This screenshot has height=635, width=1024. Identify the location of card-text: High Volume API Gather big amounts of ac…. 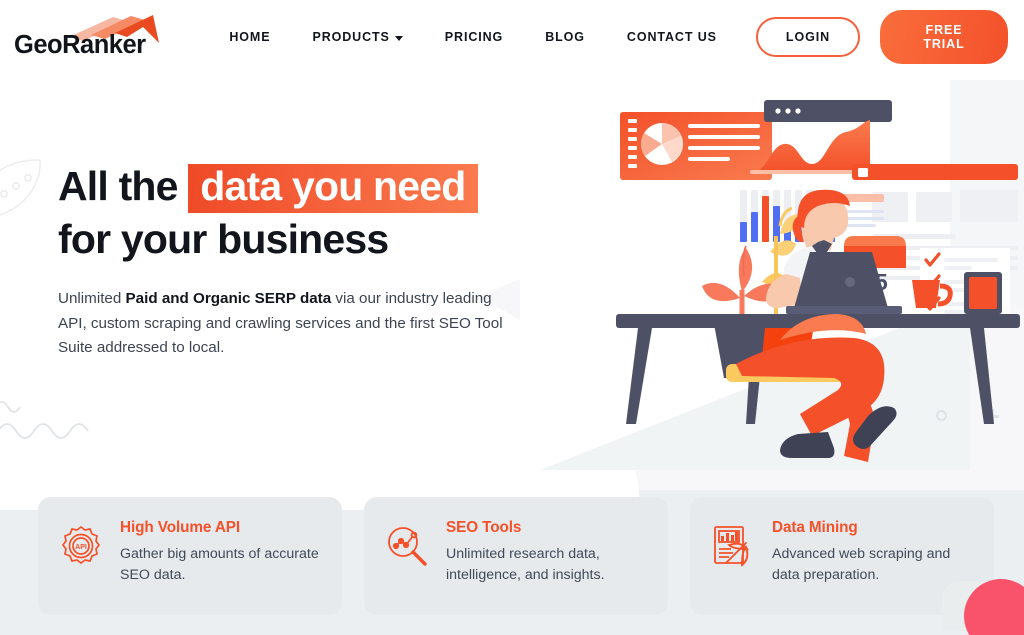
(221, 557).